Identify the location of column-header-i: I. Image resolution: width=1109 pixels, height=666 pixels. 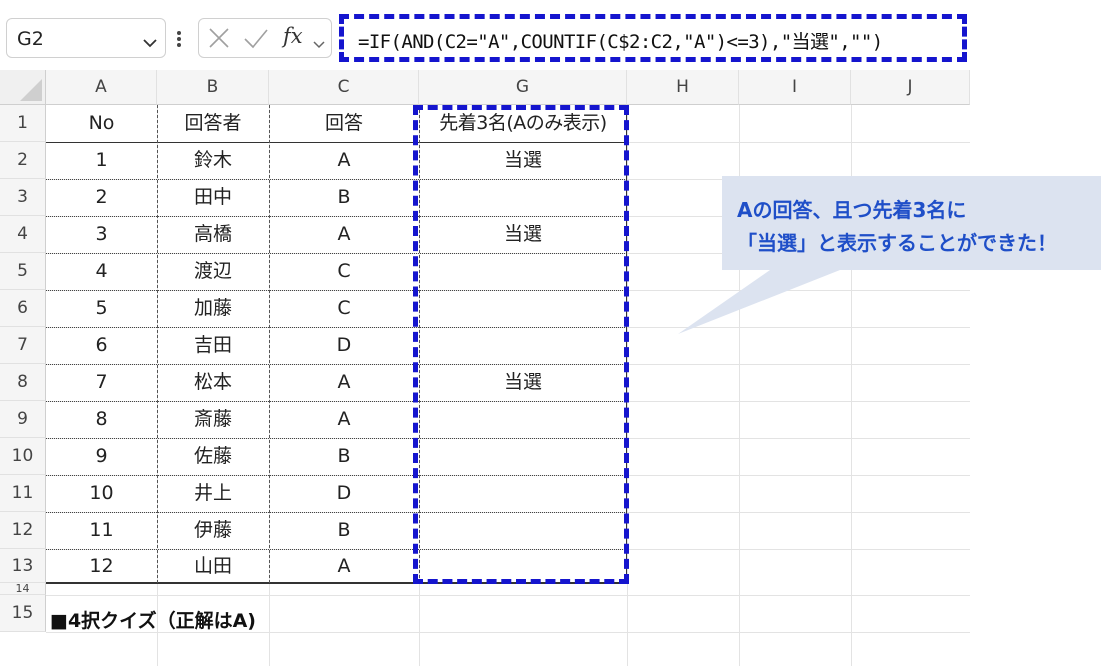
(795, 87).